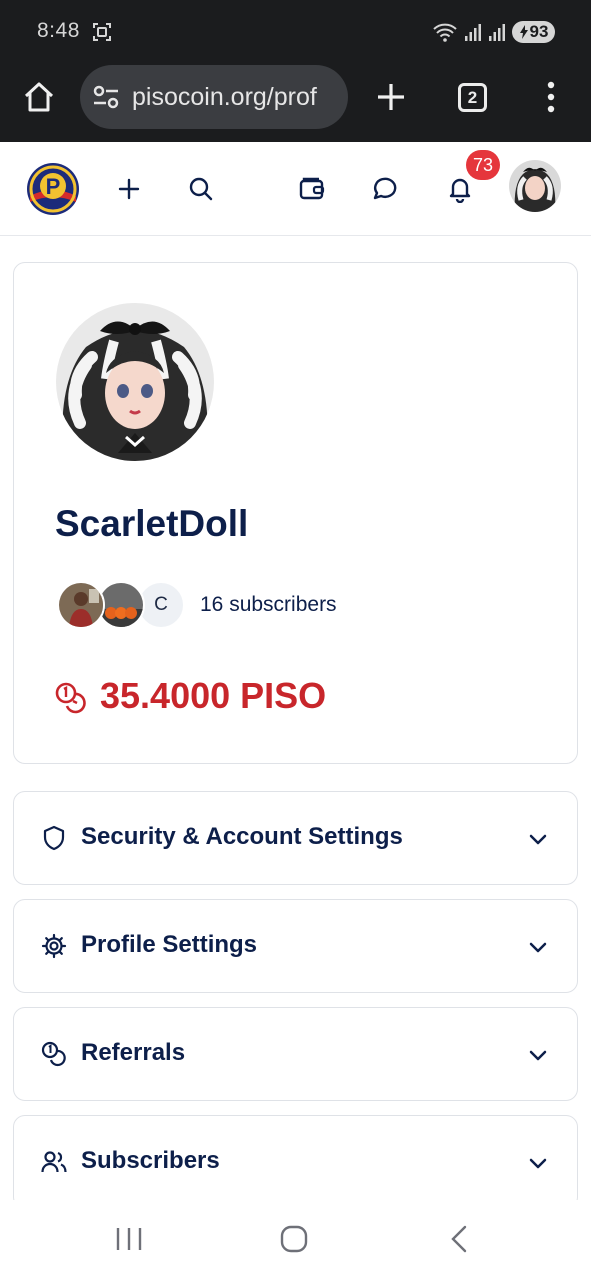  Describe the element at coordinates (295, 31) in the screenshot. I see `status-bar: 8:48 93` at that location.